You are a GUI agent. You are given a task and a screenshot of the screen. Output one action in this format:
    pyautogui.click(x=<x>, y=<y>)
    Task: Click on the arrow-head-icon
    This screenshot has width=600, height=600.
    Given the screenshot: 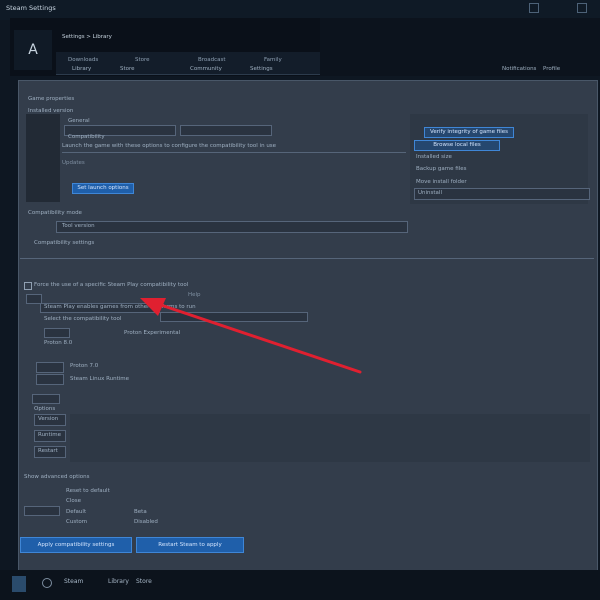 What is the action you would take?
    pyautogui.click(x=153, y=307)
    